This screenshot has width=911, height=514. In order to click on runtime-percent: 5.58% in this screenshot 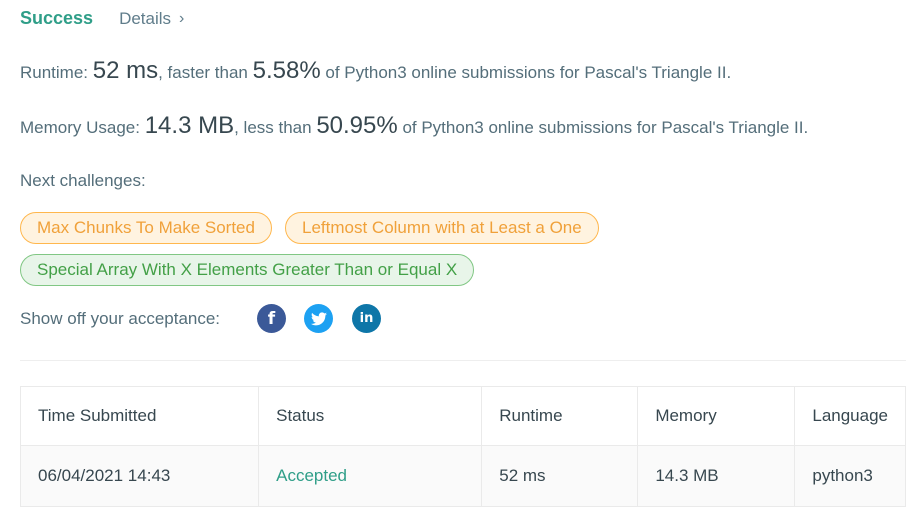, I will do `click(286, 70)`.